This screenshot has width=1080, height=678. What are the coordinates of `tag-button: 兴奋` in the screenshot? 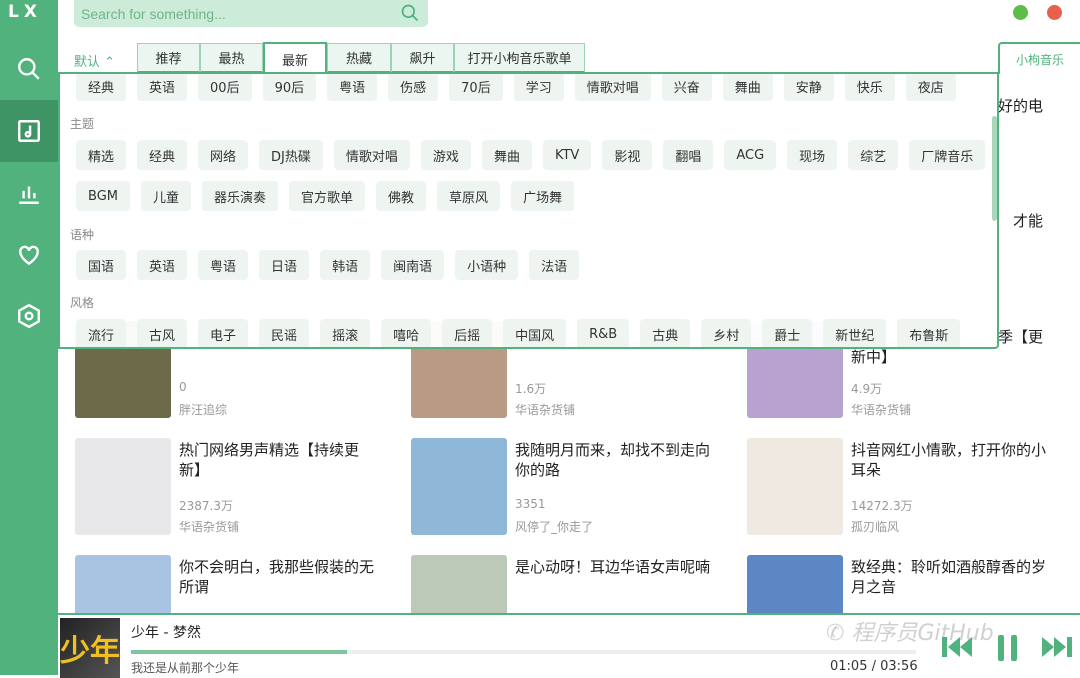 It's located at (686, 87).